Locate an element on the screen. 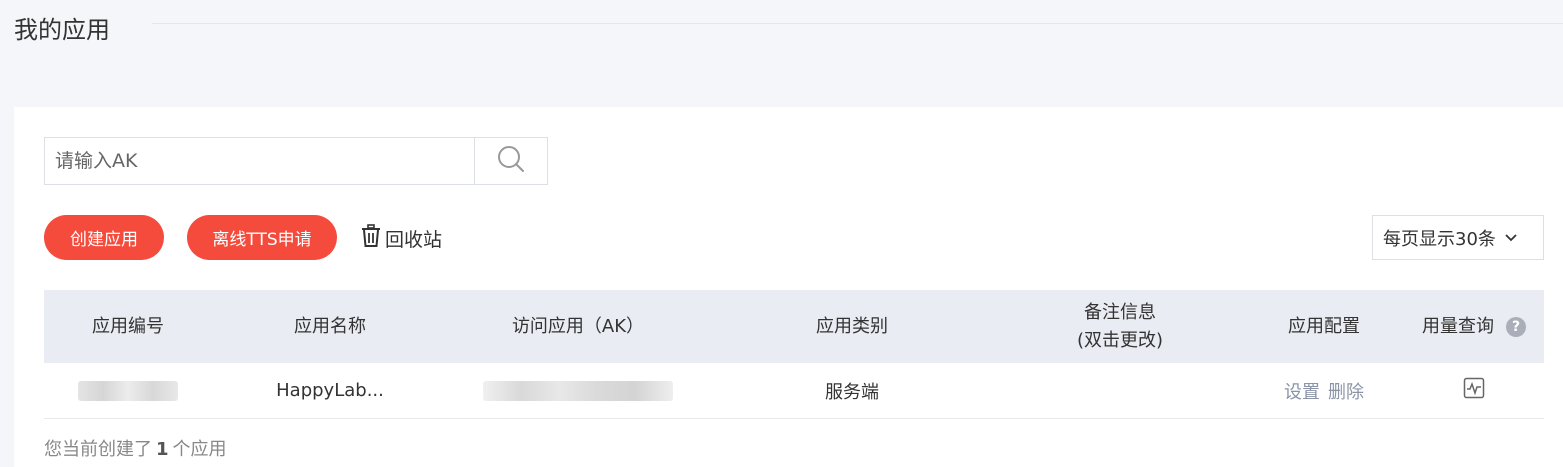  app-count-prefix: 您当前创建了 is located at coordinates (98, 449).